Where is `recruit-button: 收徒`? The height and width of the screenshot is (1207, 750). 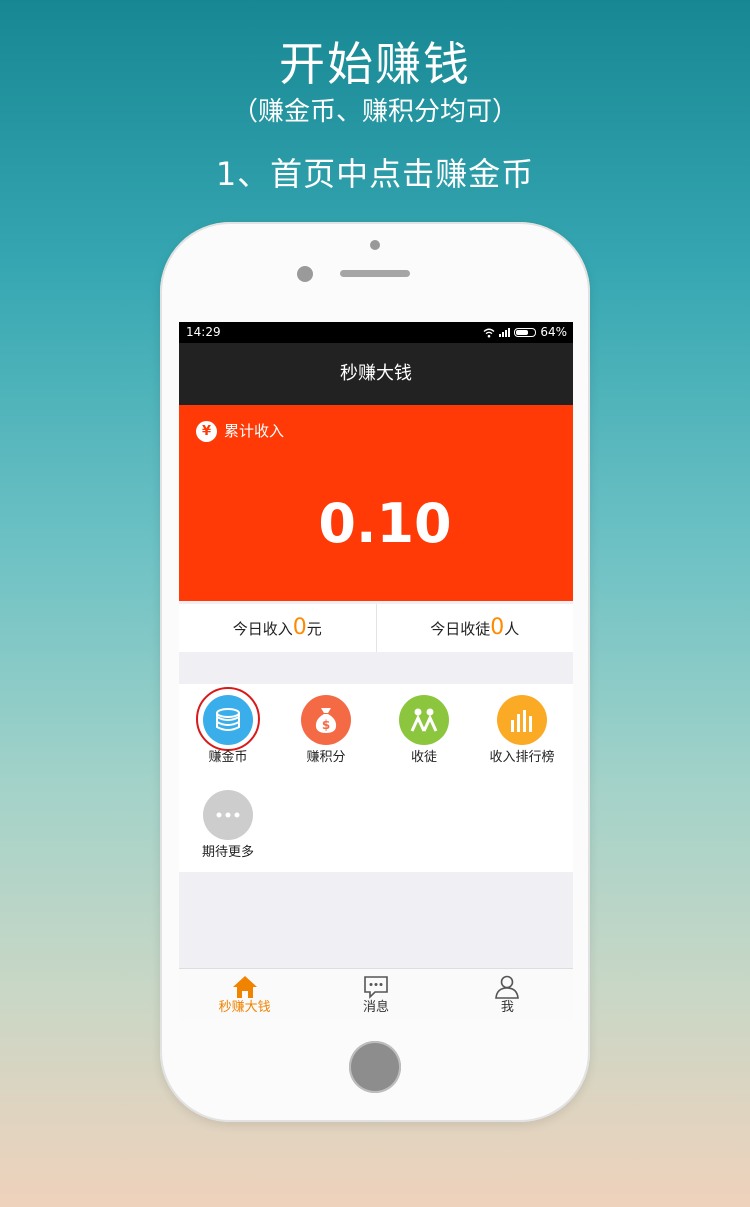 recruit-button: 收徒 is located at coordinates (424, 729).